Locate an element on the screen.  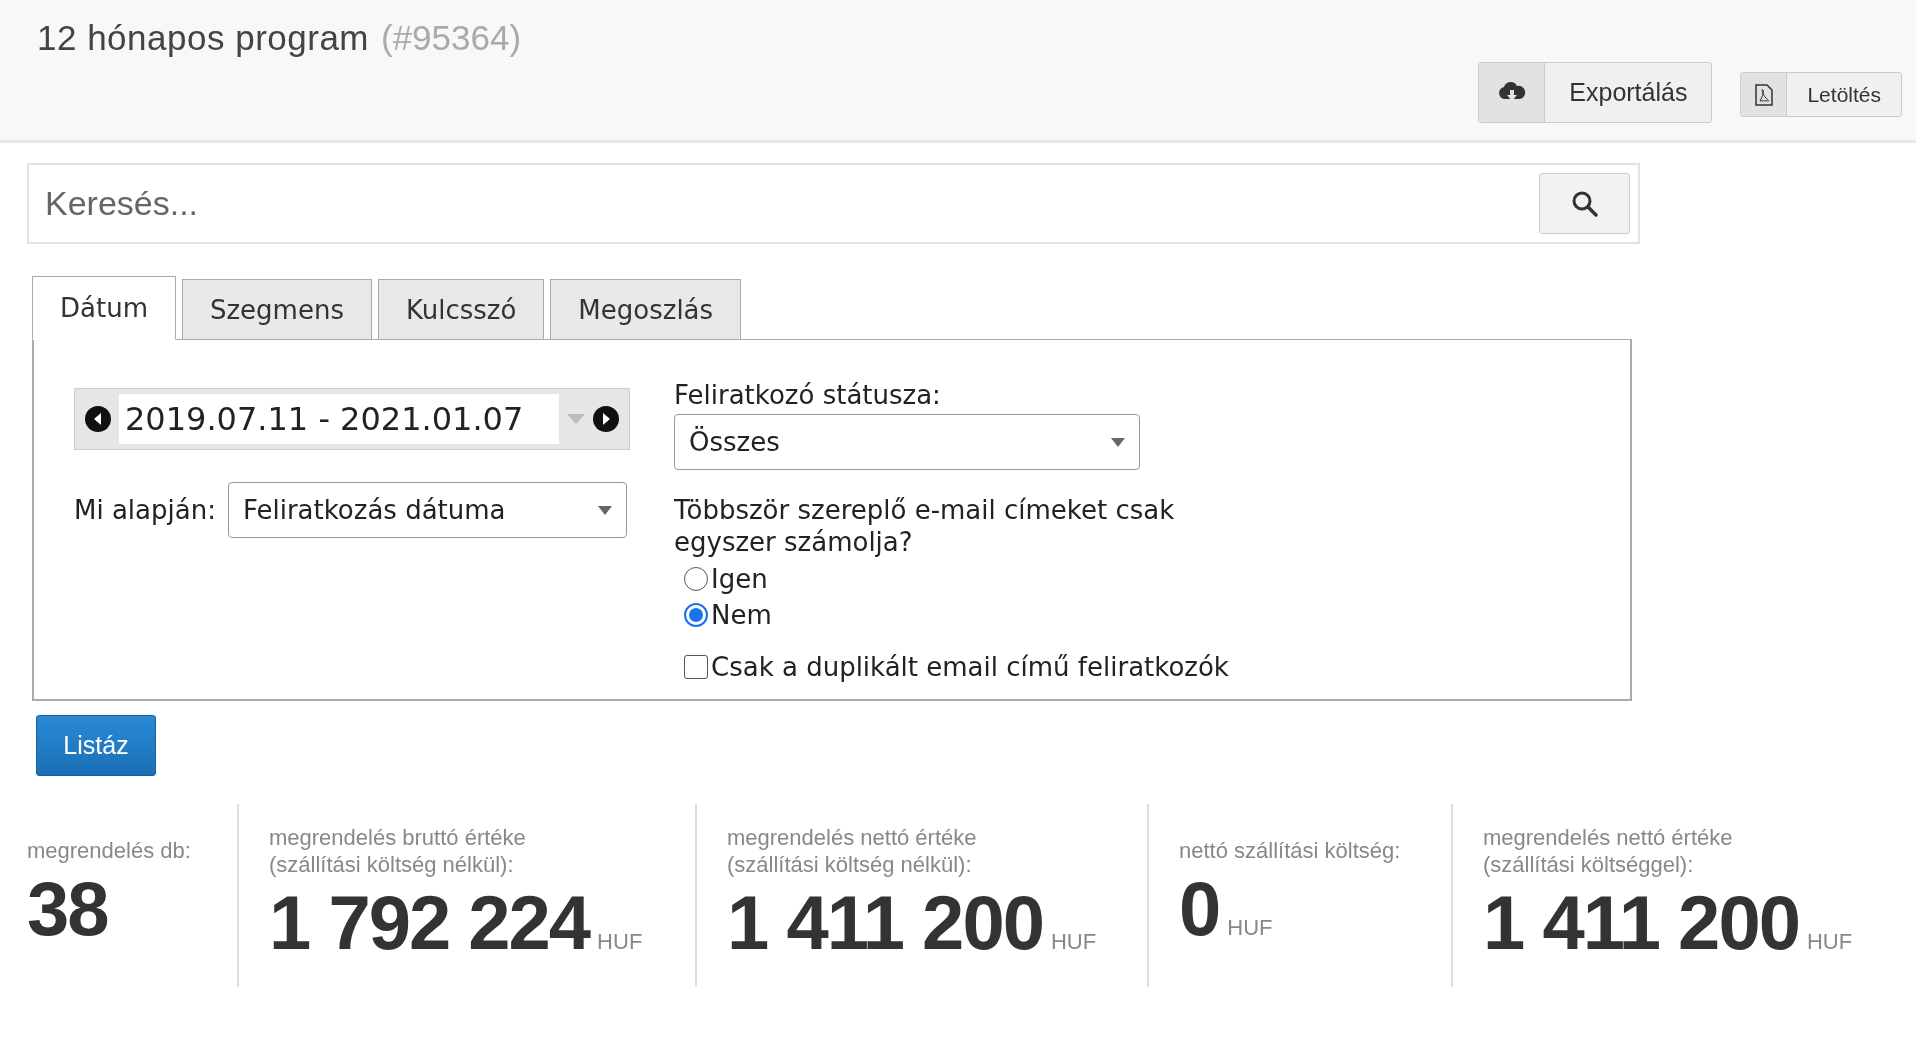
duplicate-checkbox: Csak a duplikált email című feliratkozók is located at coordinates (1029, 667).